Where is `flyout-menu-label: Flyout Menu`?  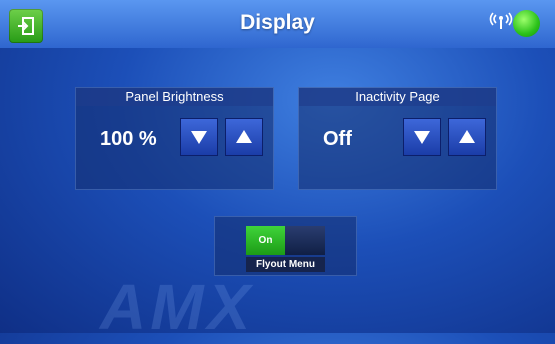
flyout-menu-label: Flyout Menu is located at coordinates (285, 264).